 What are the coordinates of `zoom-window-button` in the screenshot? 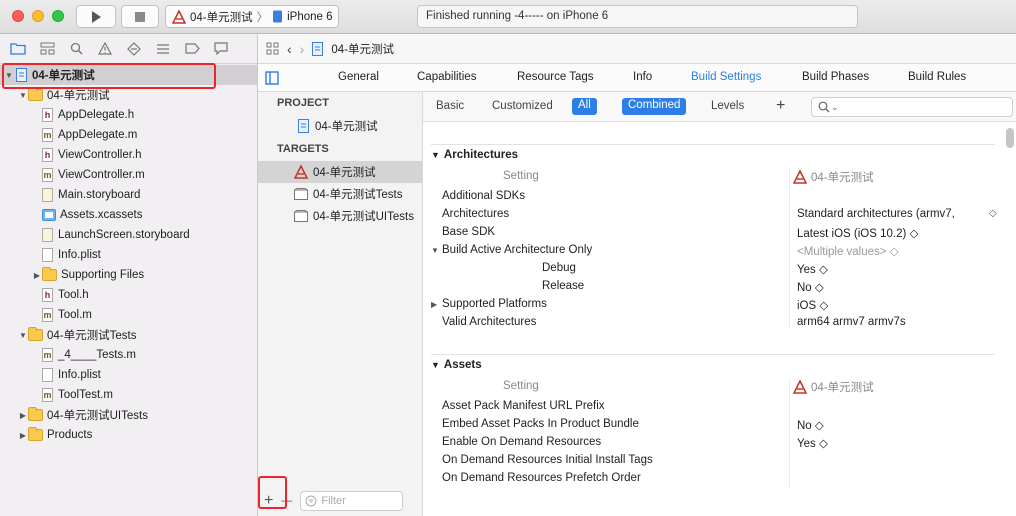 It's located at (58, 16).